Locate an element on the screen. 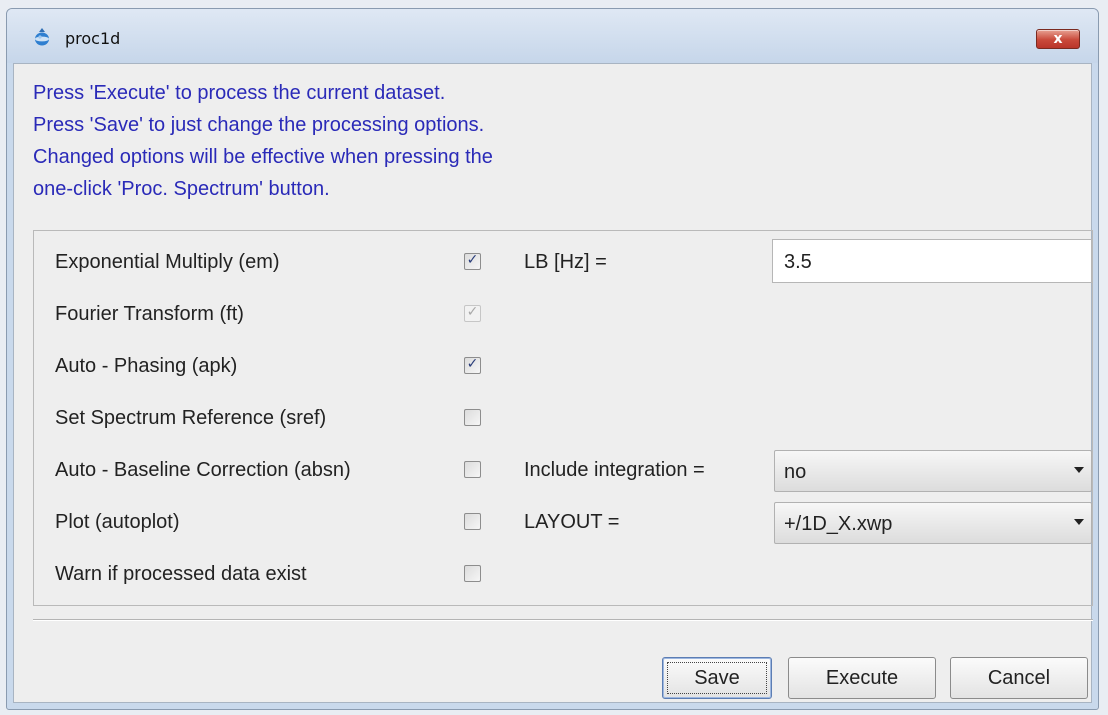 The width and height of the screenshot is (1108, 715). option-label-sref: Set Spectrum Reference (sref) is located at coordinates (191, 418).